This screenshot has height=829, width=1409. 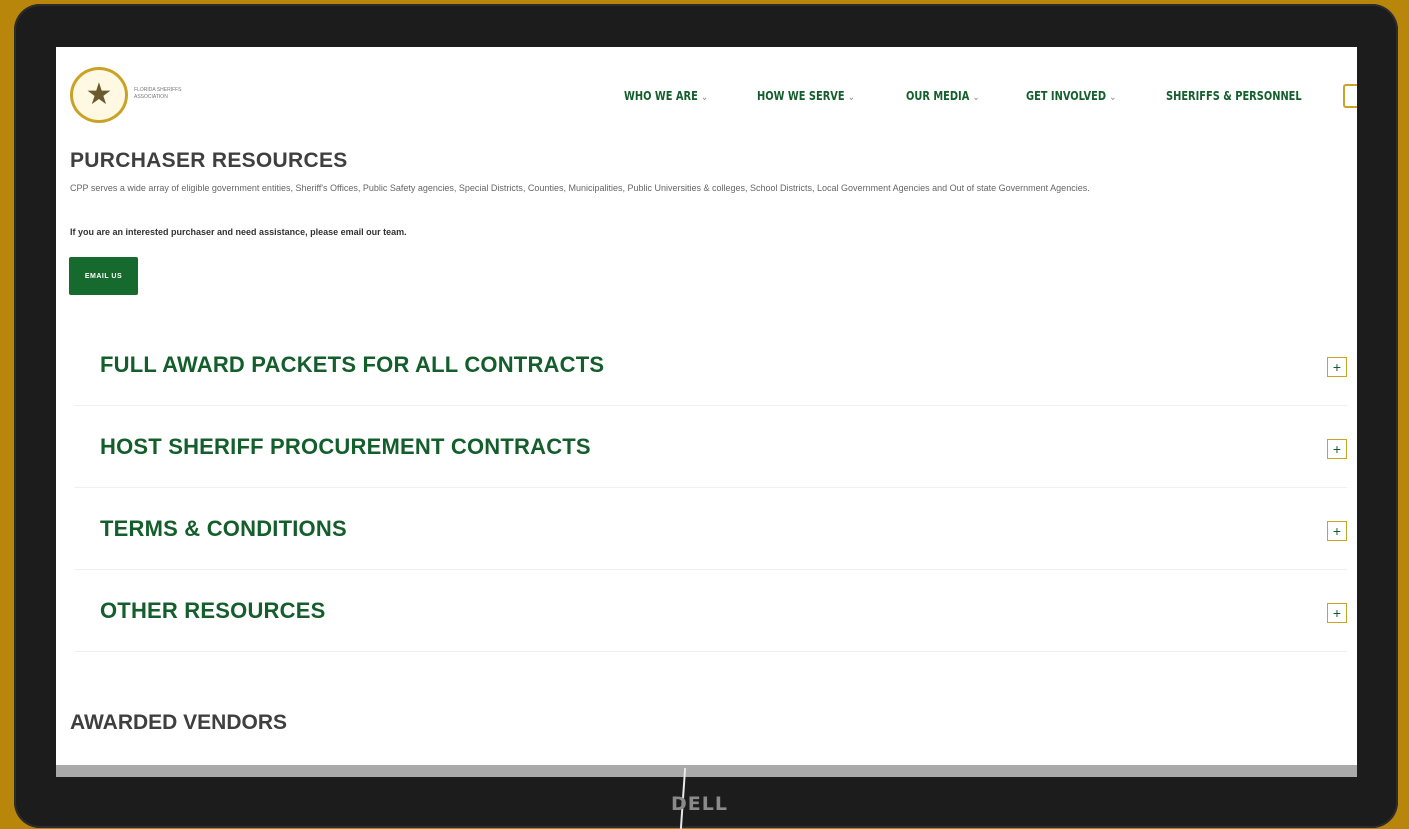 I want to click on accordion-item-terms: TERMS & CONDITIONS +, so click(x=710, y=529).